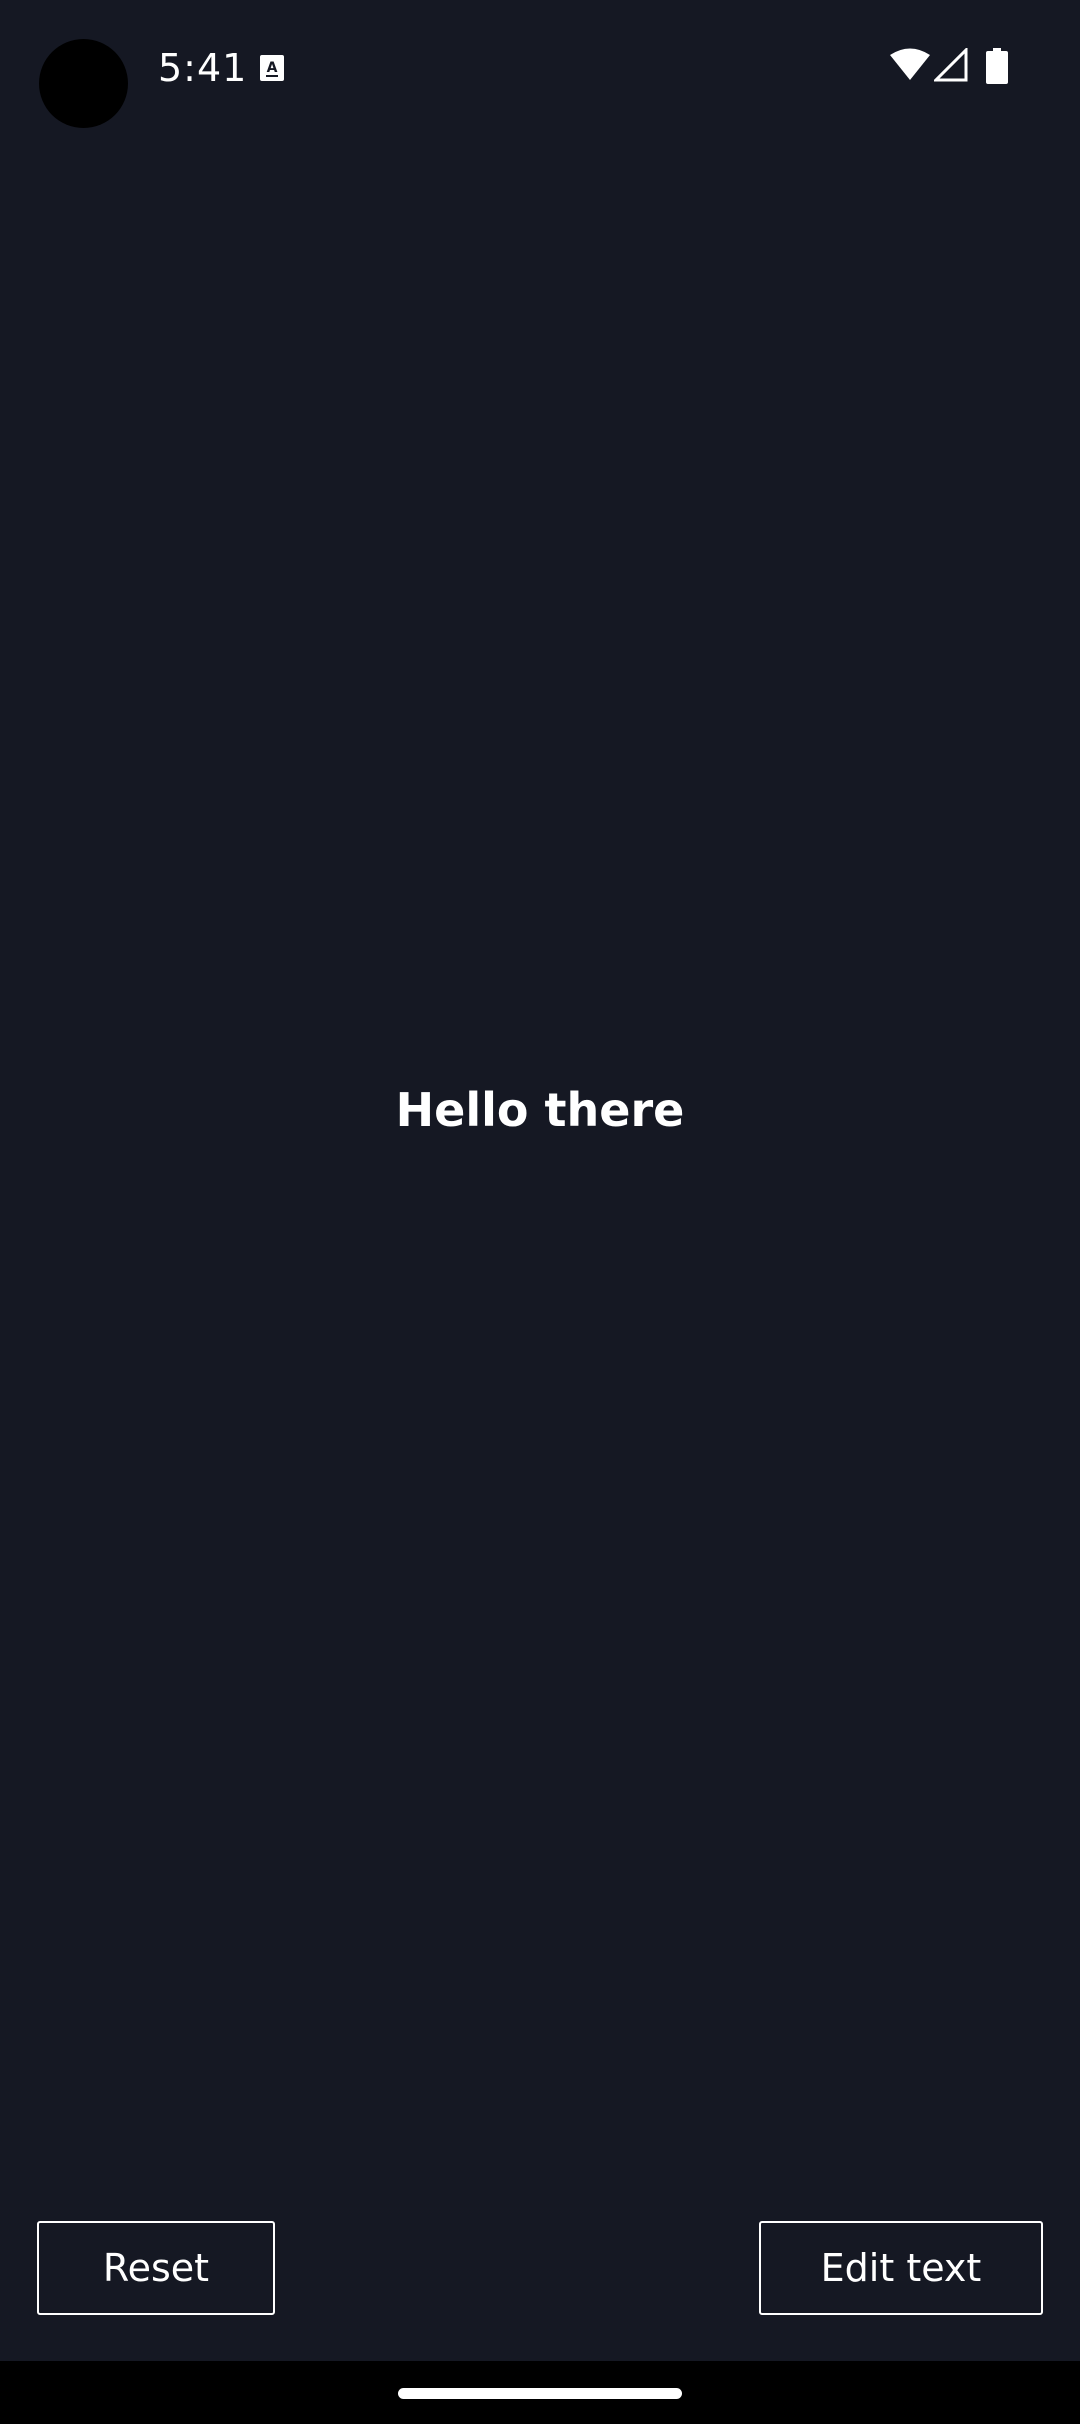  I want to click on svg-text: A, so click(272, 68).